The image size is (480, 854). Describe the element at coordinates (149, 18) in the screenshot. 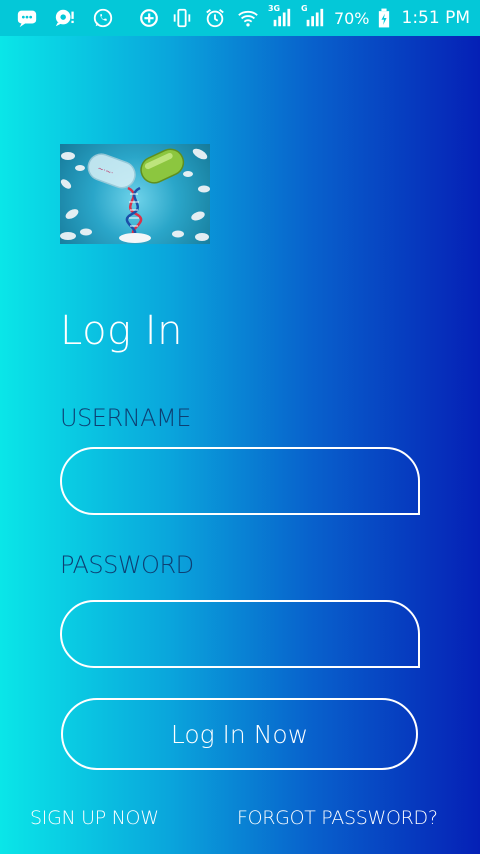

I see `data-saver-icon` at that location.